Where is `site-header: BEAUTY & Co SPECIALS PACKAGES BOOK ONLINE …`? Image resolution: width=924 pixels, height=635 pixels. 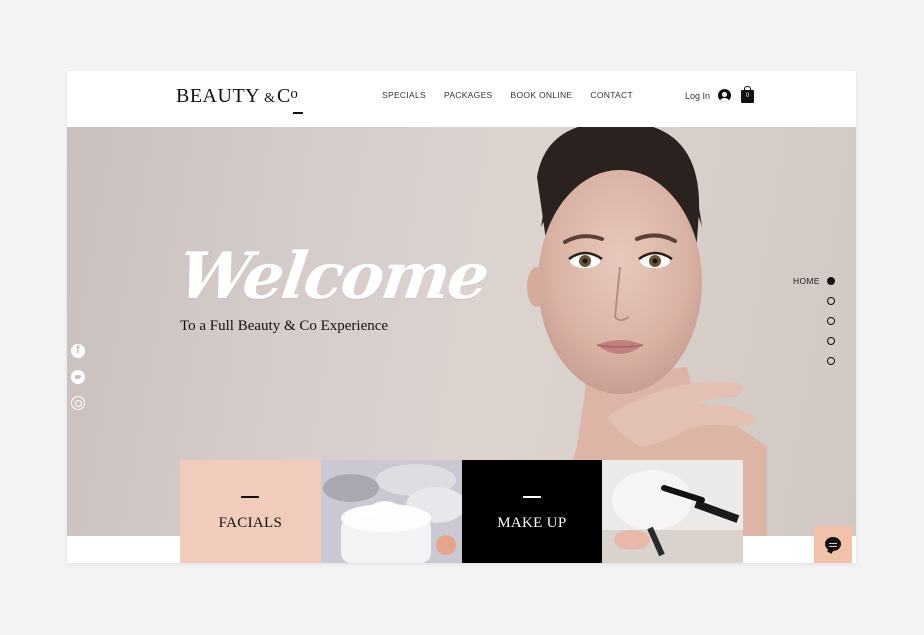
site-header: BEAUTY & Co SPECIALS PACKAGES BOOK ONLINE … is located at coordinates (461, 99).